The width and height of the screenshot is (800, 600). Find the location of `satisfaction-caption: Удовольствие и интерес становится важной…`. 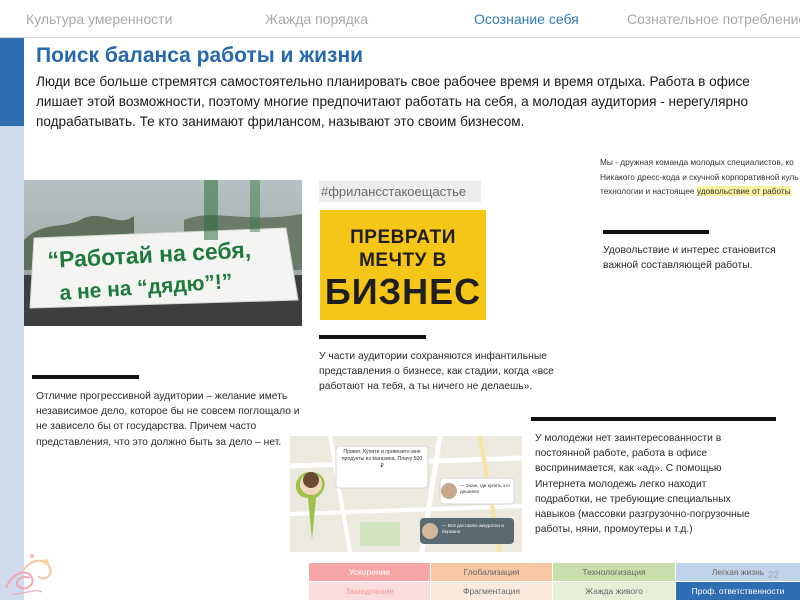

satisfaction-caption: Удовольствие и интерес становится важной… is located at coordinates (689, 258).